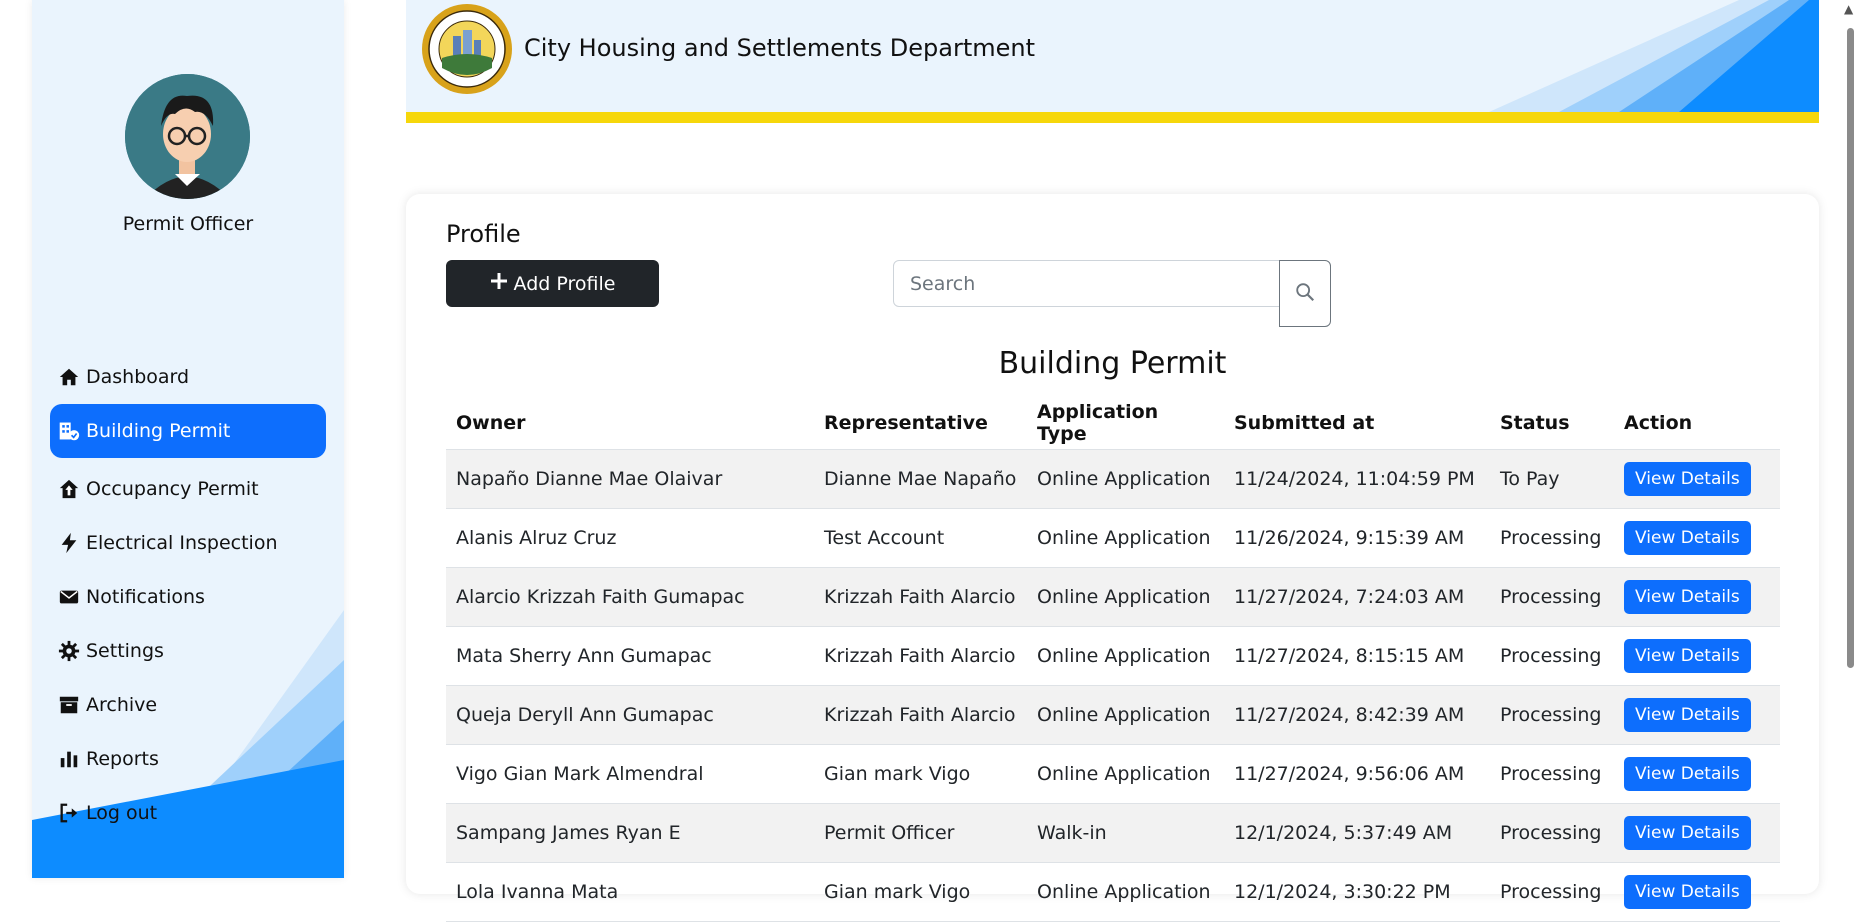 The image size is (1860, 922). I want to click on sidebar-item-building-permit: Building Permit, so click(188, 431).